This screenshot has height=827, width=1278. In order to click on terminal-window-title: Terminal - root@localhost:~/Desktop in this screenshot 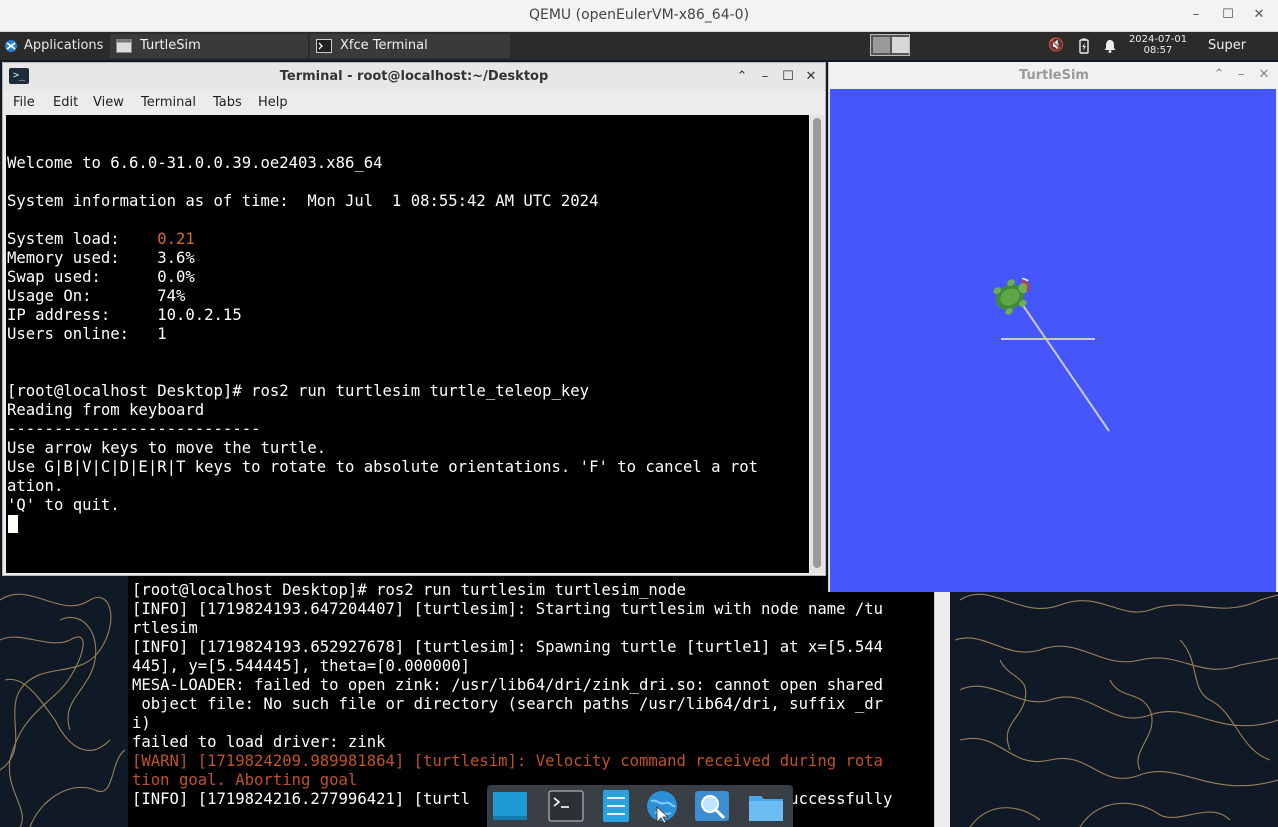, I will do `click(414, 76)`.